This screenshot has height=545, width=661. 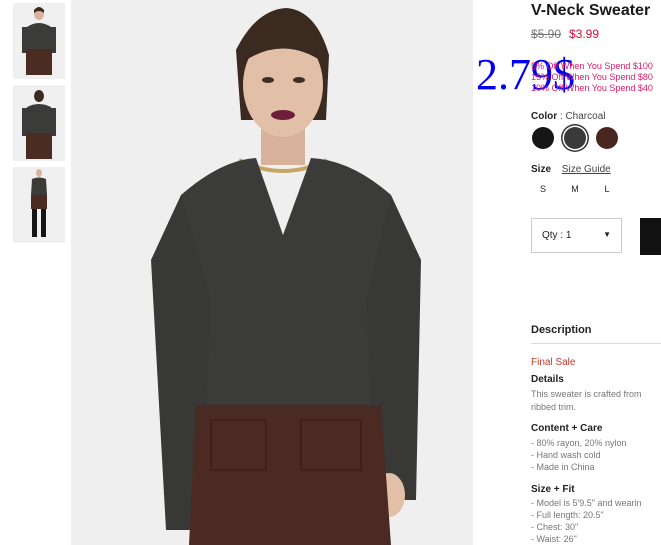 I want to click on thumbnail-front-image, so click(x=39, y=41).